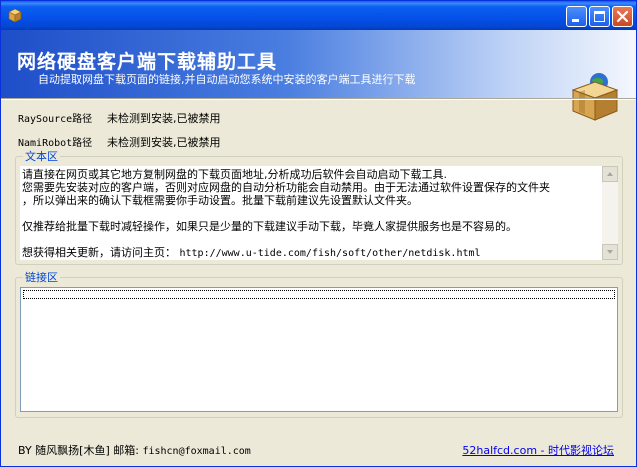  What do you see at coordinates (15, 15) in the screenshot?
I see `app-box-icon` at bounding box center [15, 15].